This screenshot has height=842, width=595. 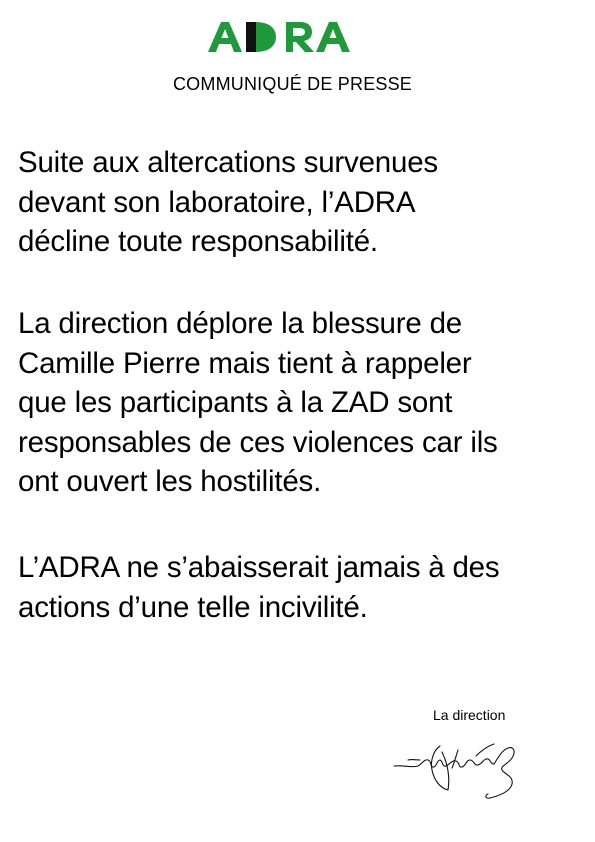 I want to click on press-release-heading: COMMUNIQUÉ DE PRESSE, so click(x=292, y=84).